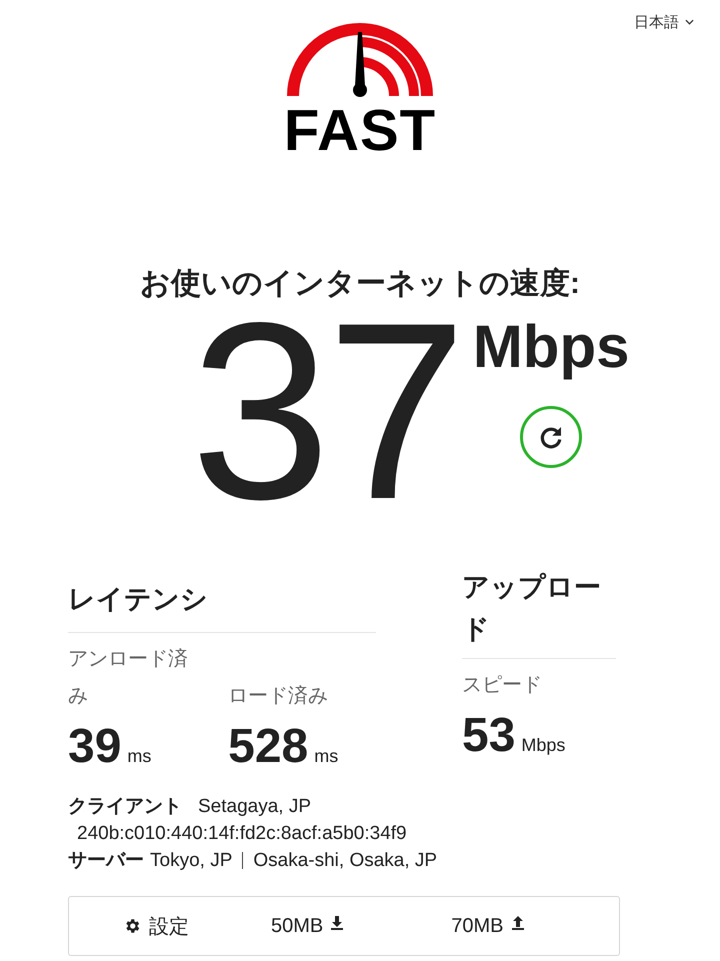  What do you see at coordinates (191, 861) in the screenshot?
I see `server-location: Tokyo, JP` at bounding box center [191, 861].